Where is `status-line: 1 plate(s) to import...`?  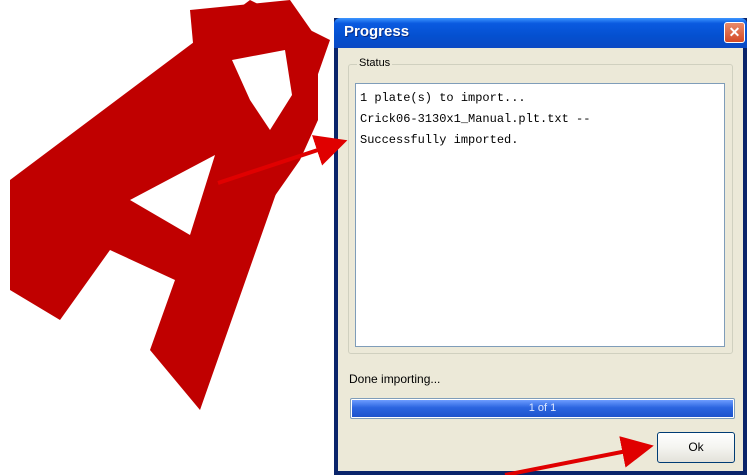
status-line: 1 plate(s) to import... is located at coordinates (443, 98).